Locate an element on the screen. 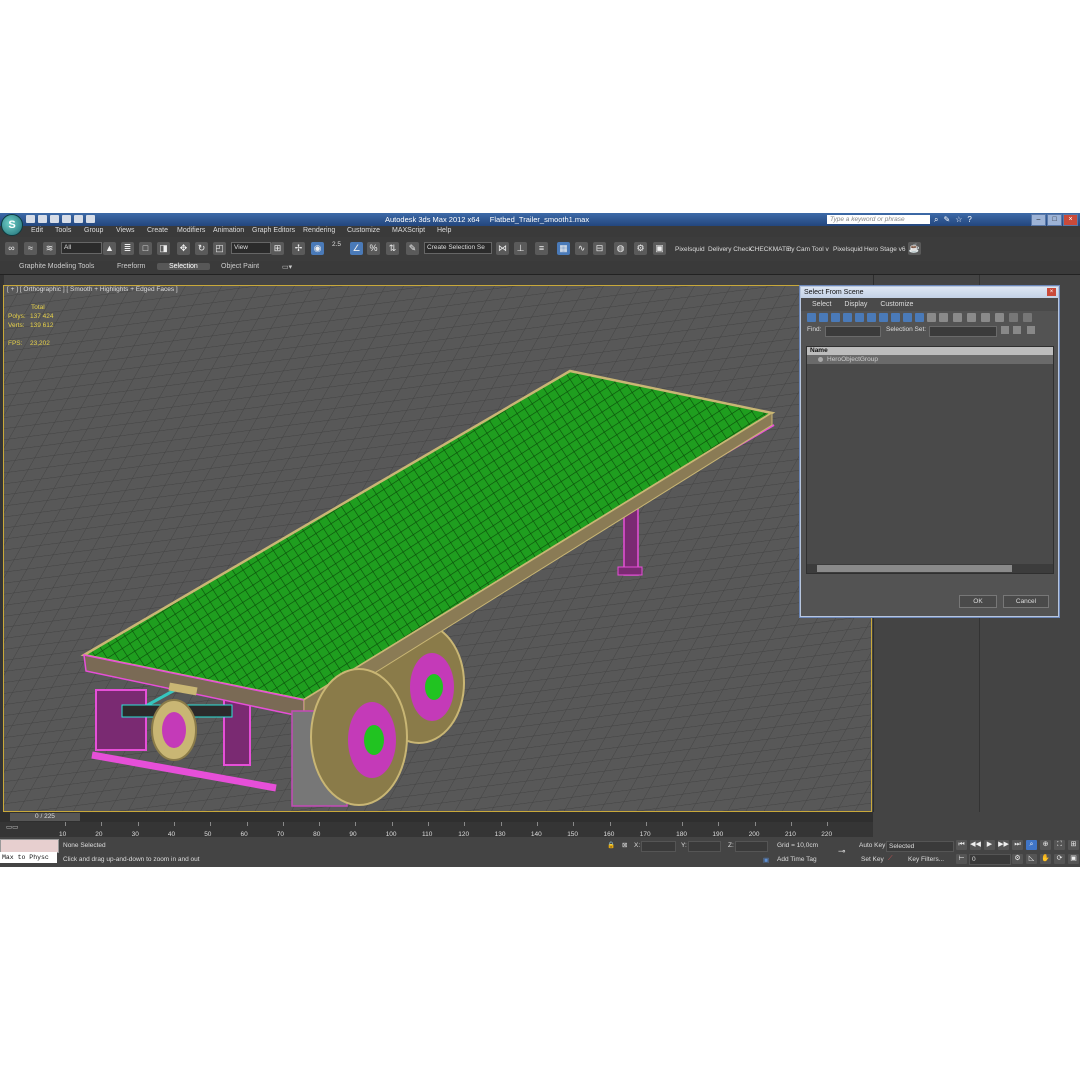 The image size is (1080, 1080). time-slider: 0 / 225 is located at coordinates (436, 817).